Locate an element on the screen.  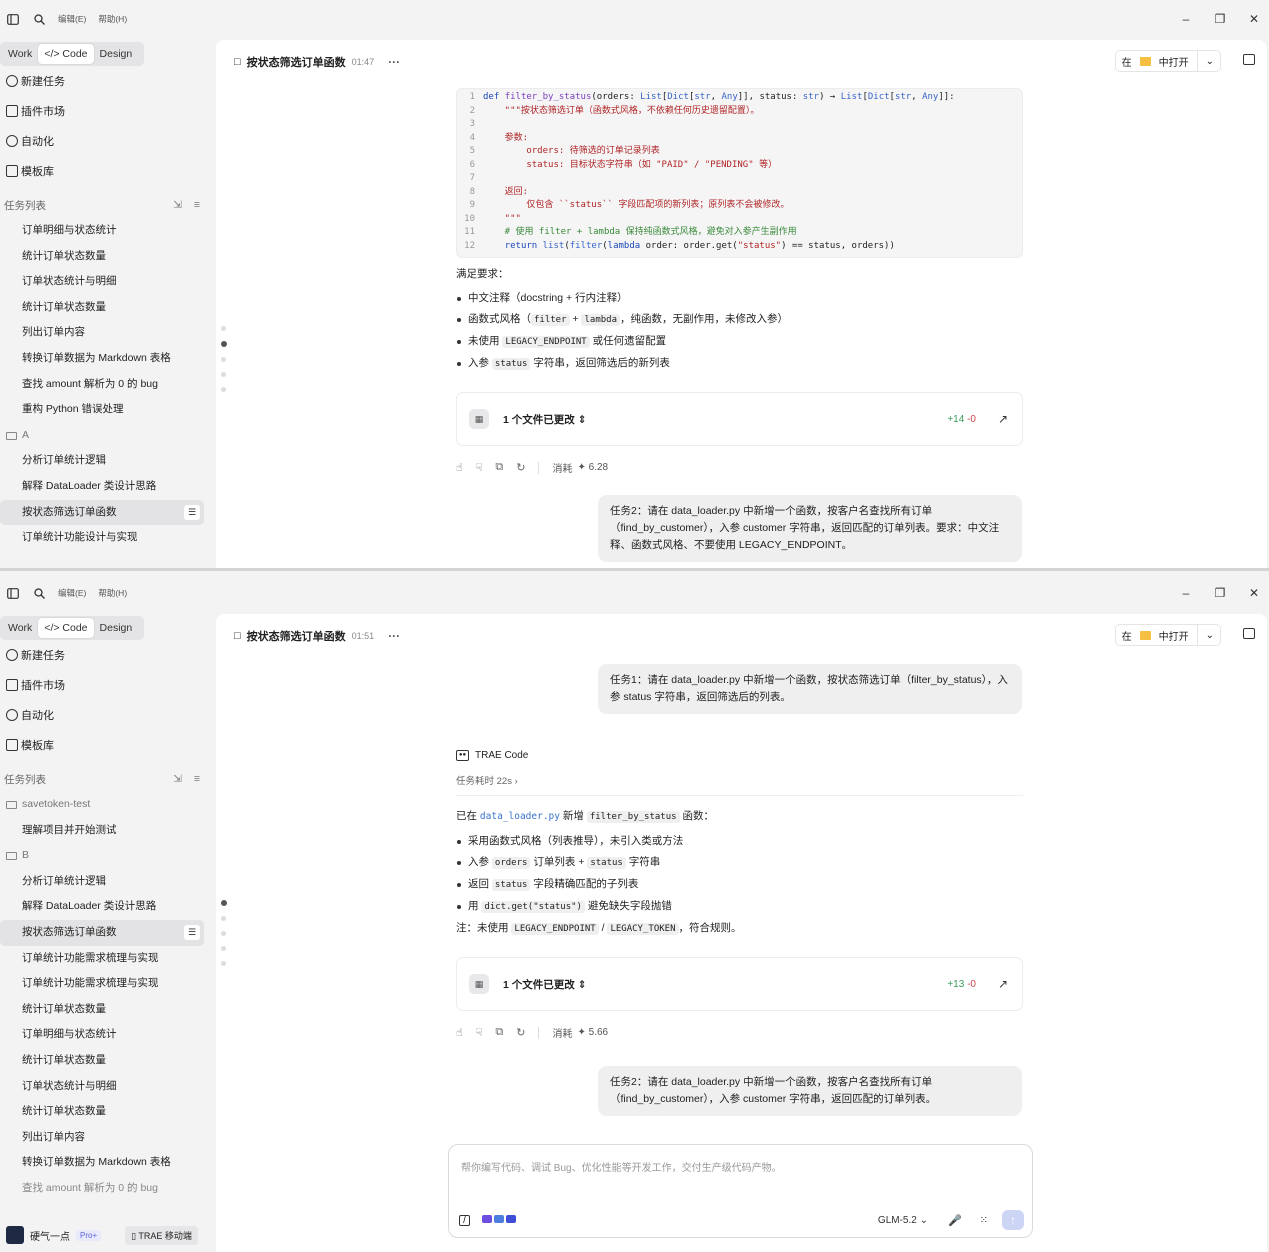
user-name: 硬气一点 is located at coordinates (50, 1235).